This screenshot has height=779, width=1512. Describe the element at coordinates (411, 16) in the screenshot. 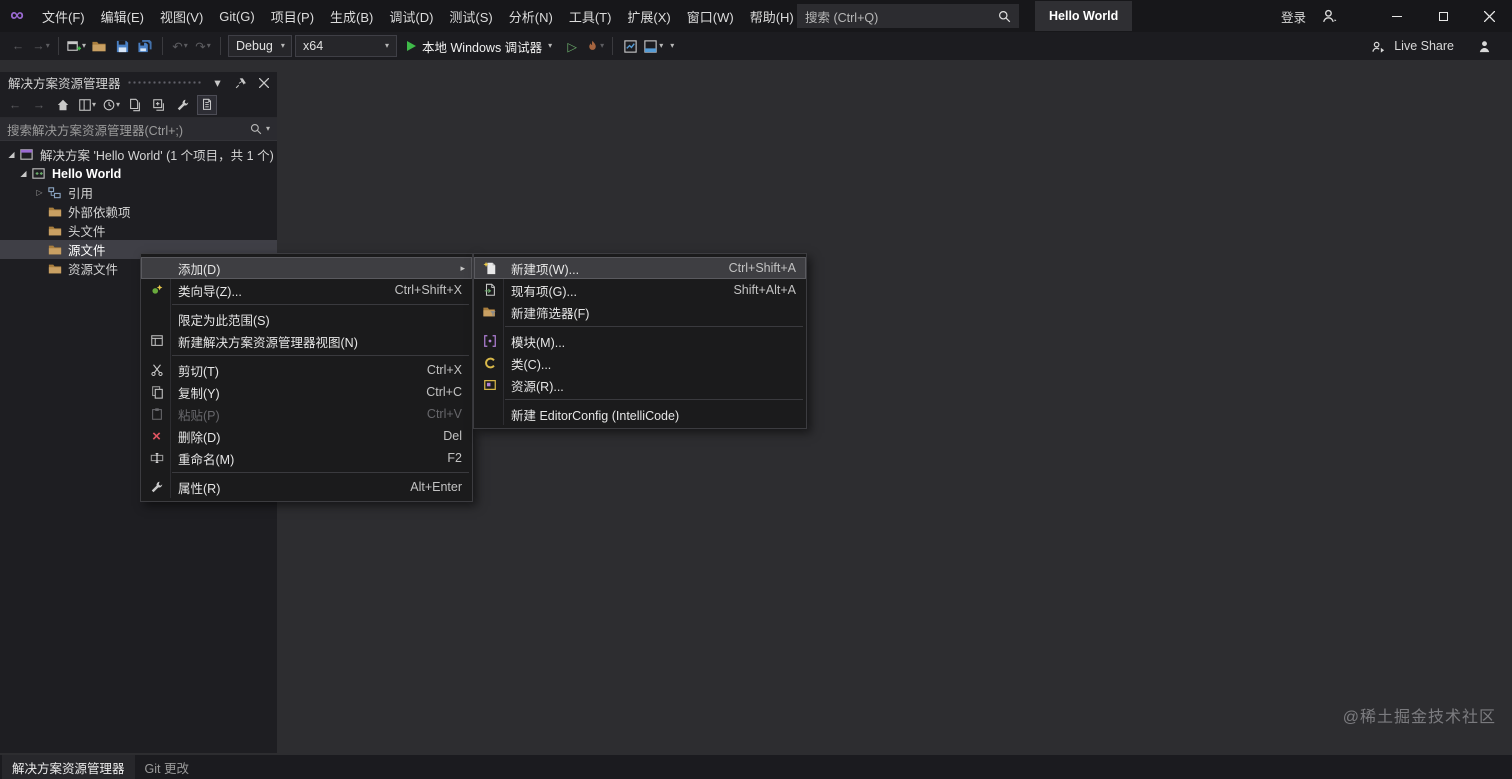

I see `menu-debug: 调试(D)` at that location.